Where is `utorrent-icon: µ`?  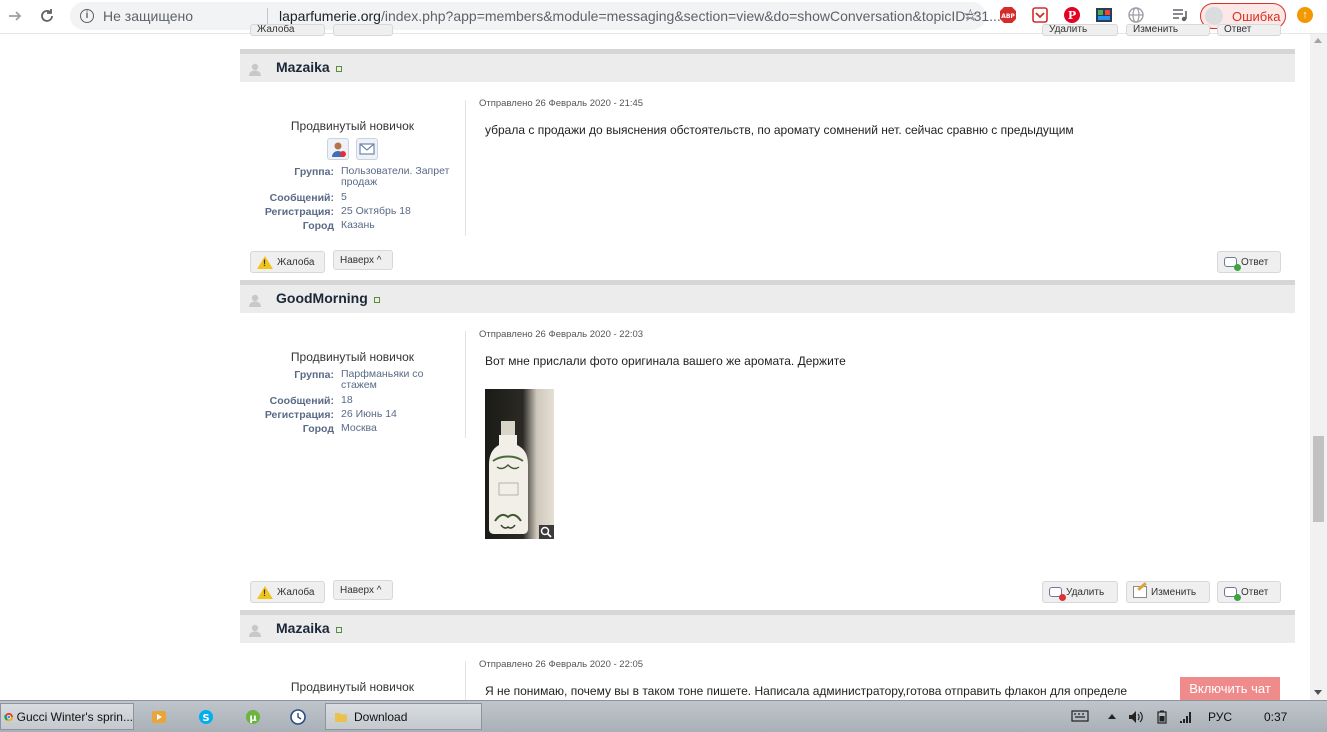 utorrent-icon: µ is located at coordinates (255, 716).